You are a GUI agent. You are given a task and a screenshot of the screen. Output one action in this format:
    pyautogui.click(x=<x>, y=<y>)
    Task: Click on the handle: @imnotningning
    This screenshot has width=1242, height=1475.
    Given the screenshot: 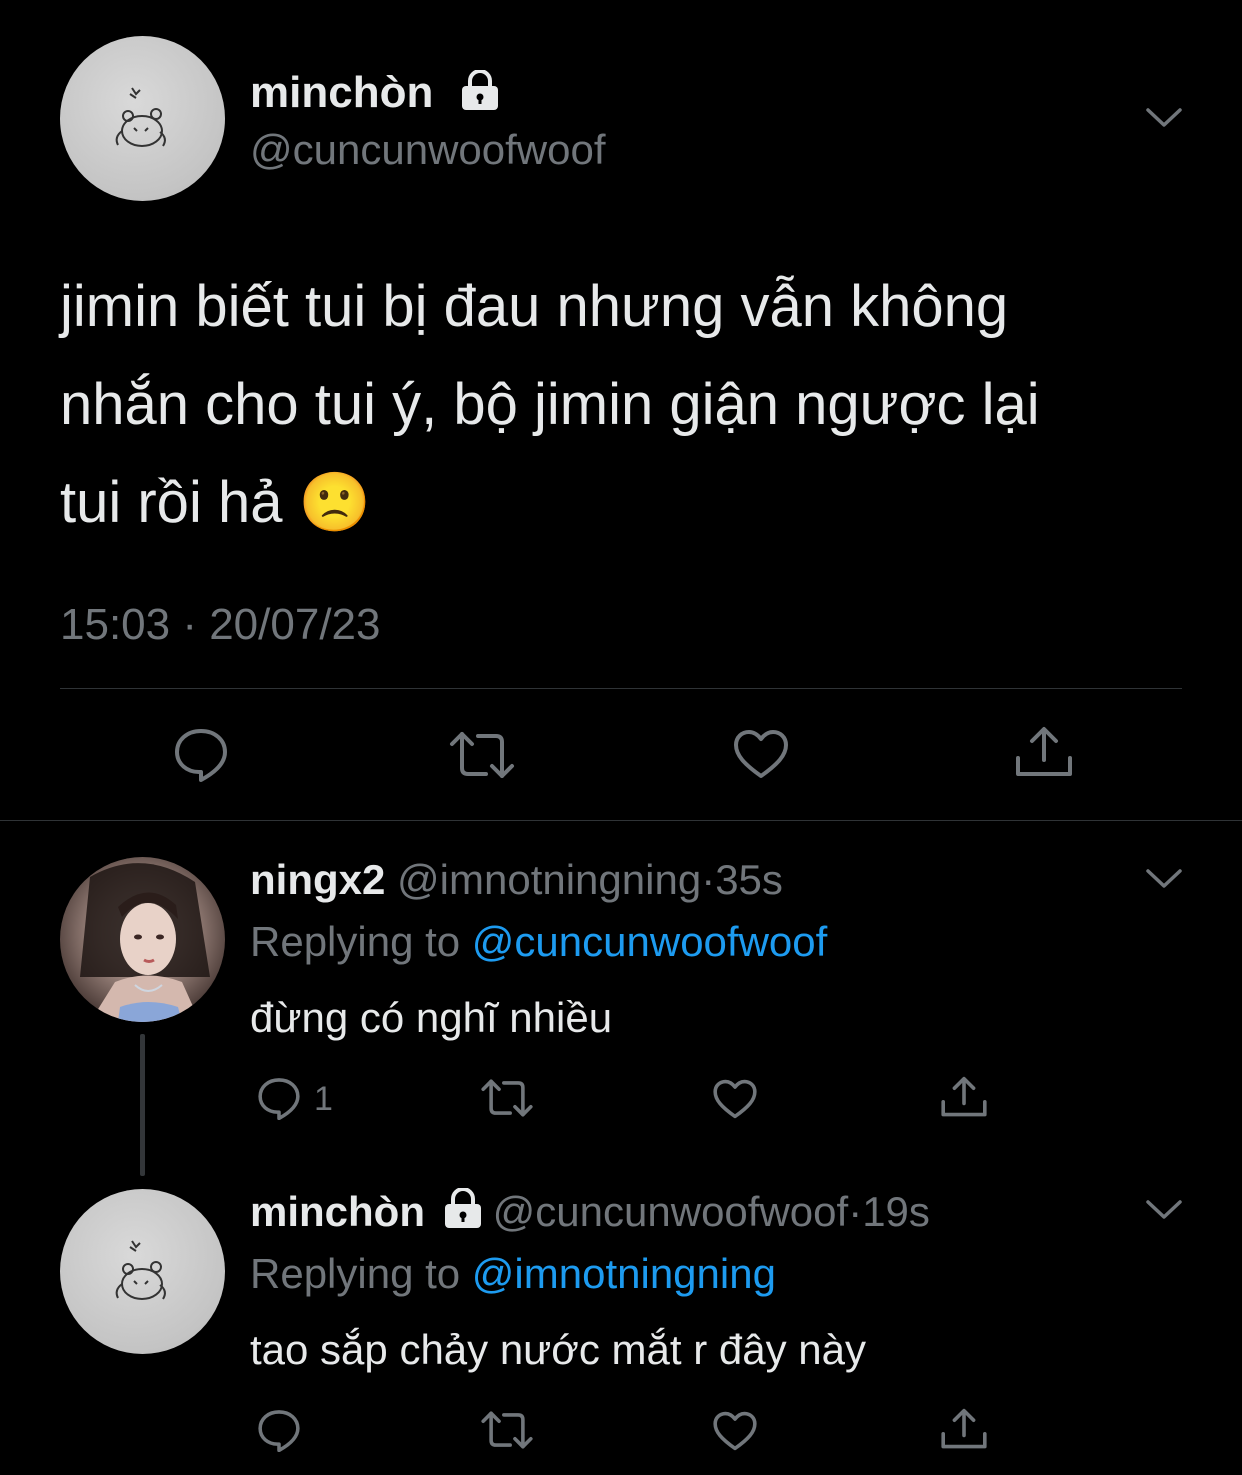 What is the action you would take?
    pyautogui.click(x=549, y=879)
    